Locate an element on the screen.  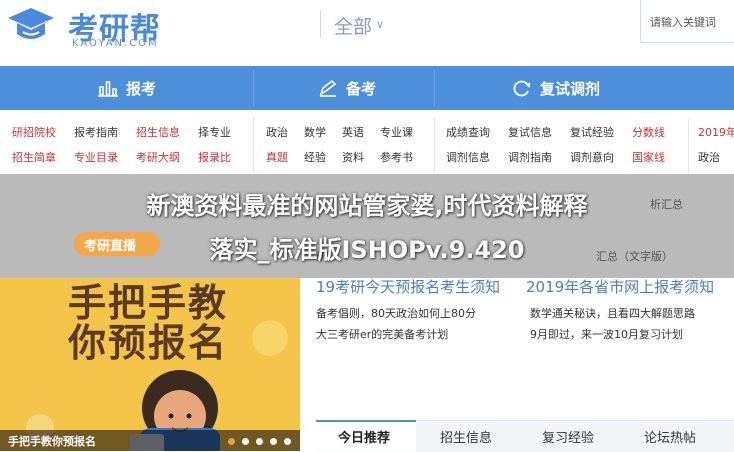
nav-tab-baokao: 报考 is located at coordinates (127, 88).